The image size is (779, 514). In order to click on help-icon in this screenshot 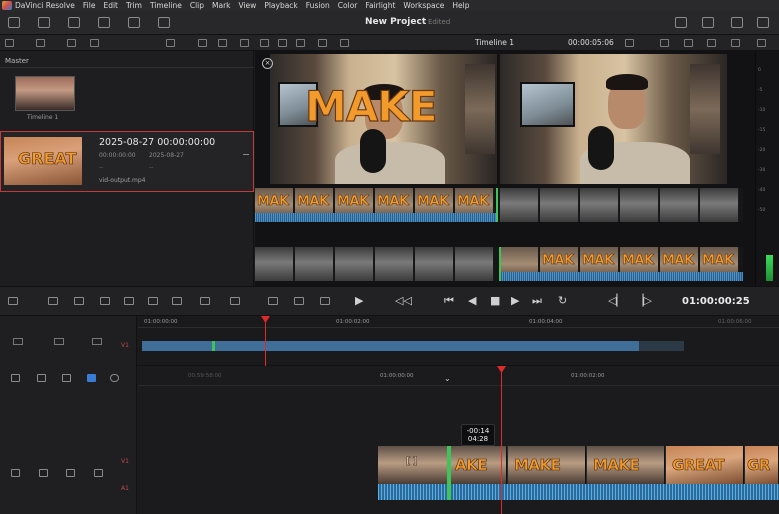, I will do `click(344, 43)`.